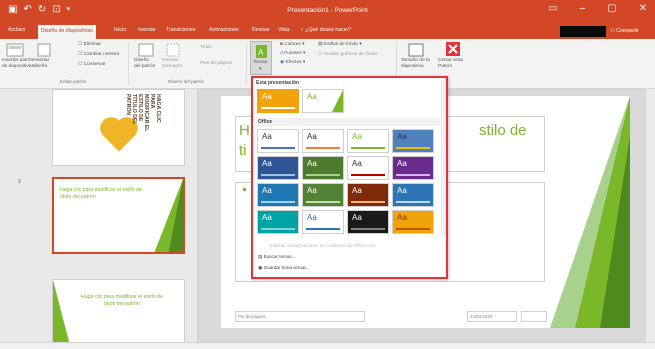  I want to click on theme-tile-office-14: Aa, so click(323, 222).